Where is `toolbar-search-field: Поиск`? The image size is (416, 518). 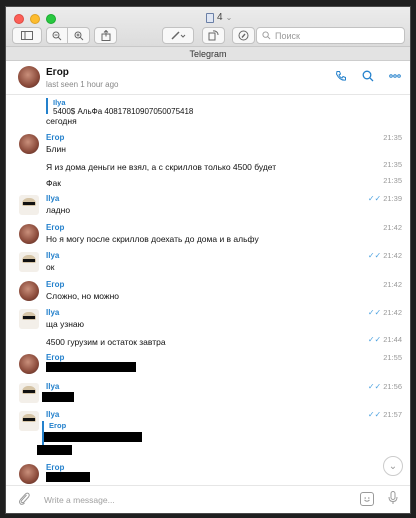
toolbar-search-field: Поиск is located at coordinates (330, 35).